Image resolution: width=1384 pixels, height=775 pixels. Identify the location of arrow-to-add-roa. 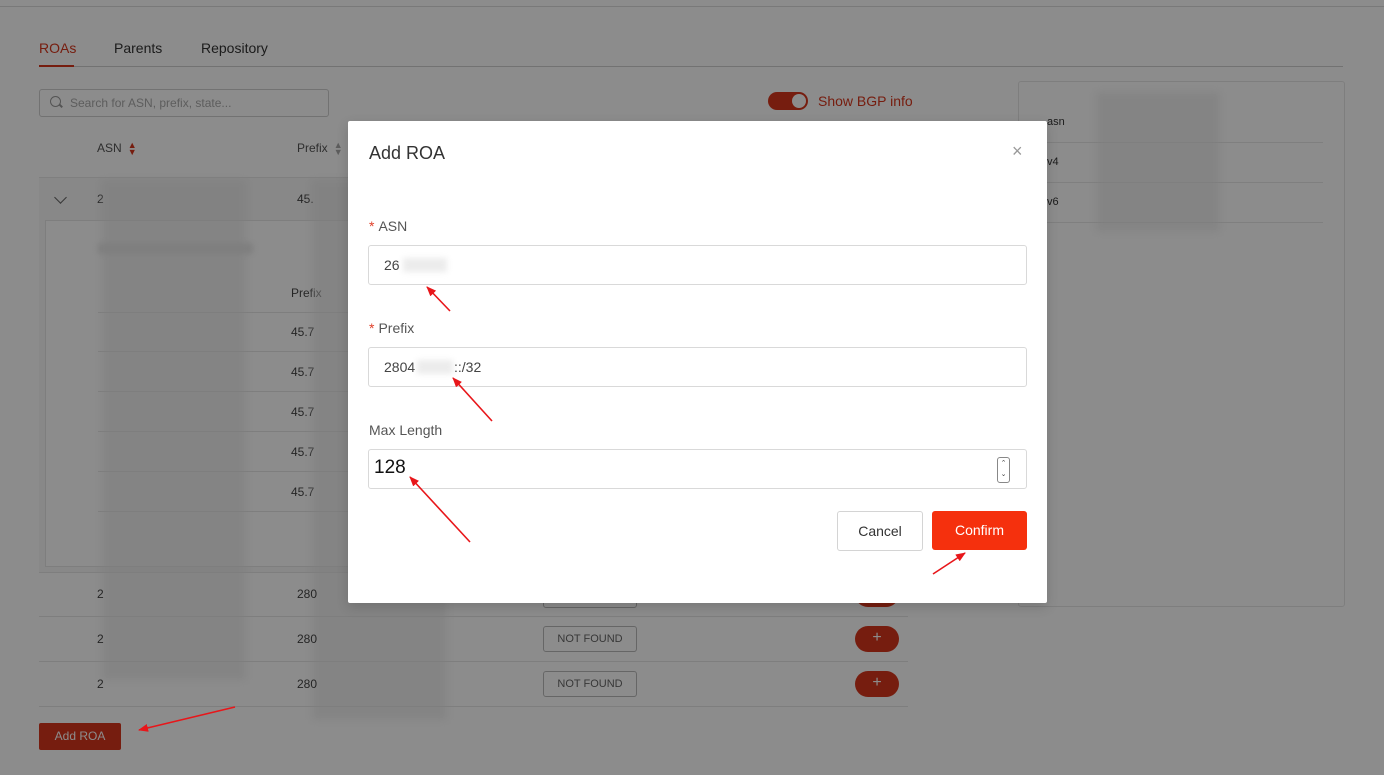
(187, 719).